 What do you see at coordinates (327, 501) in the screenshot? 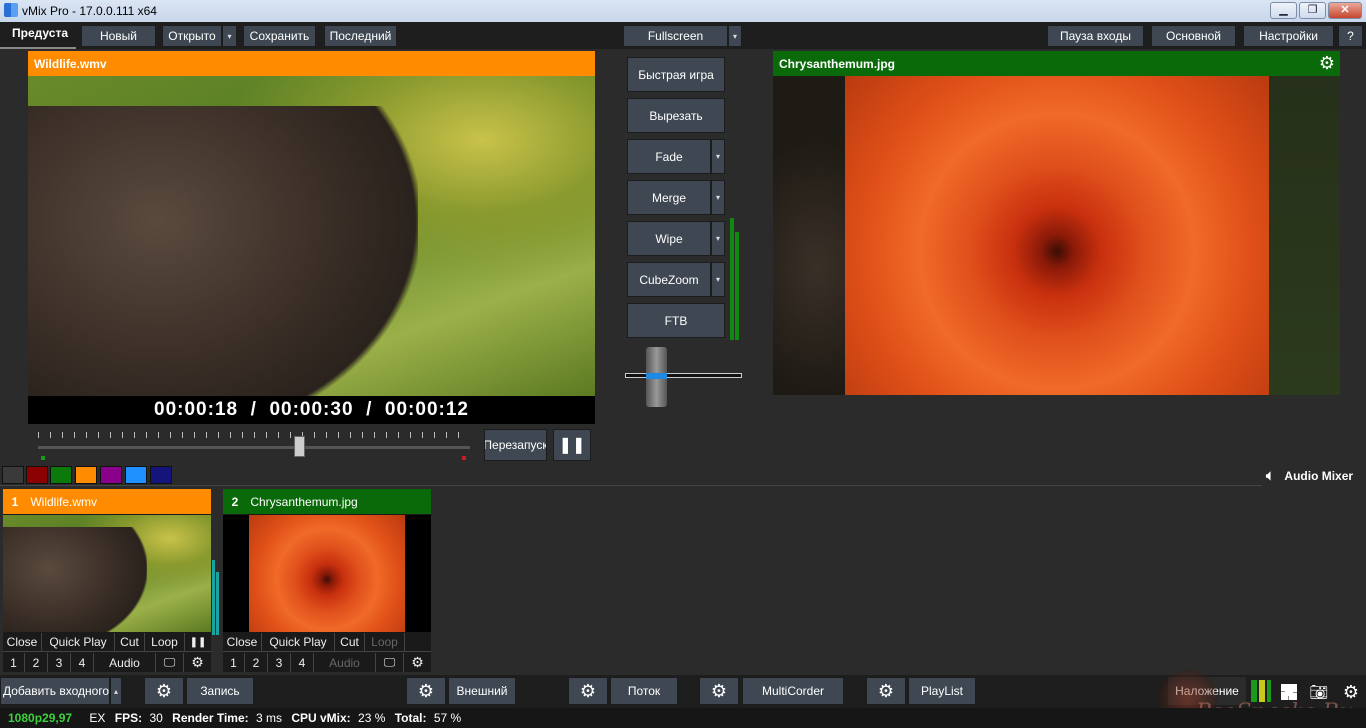
I see `input-2-header: 2 Chrysanthemum.jpg` at bounding box center [327, 501].